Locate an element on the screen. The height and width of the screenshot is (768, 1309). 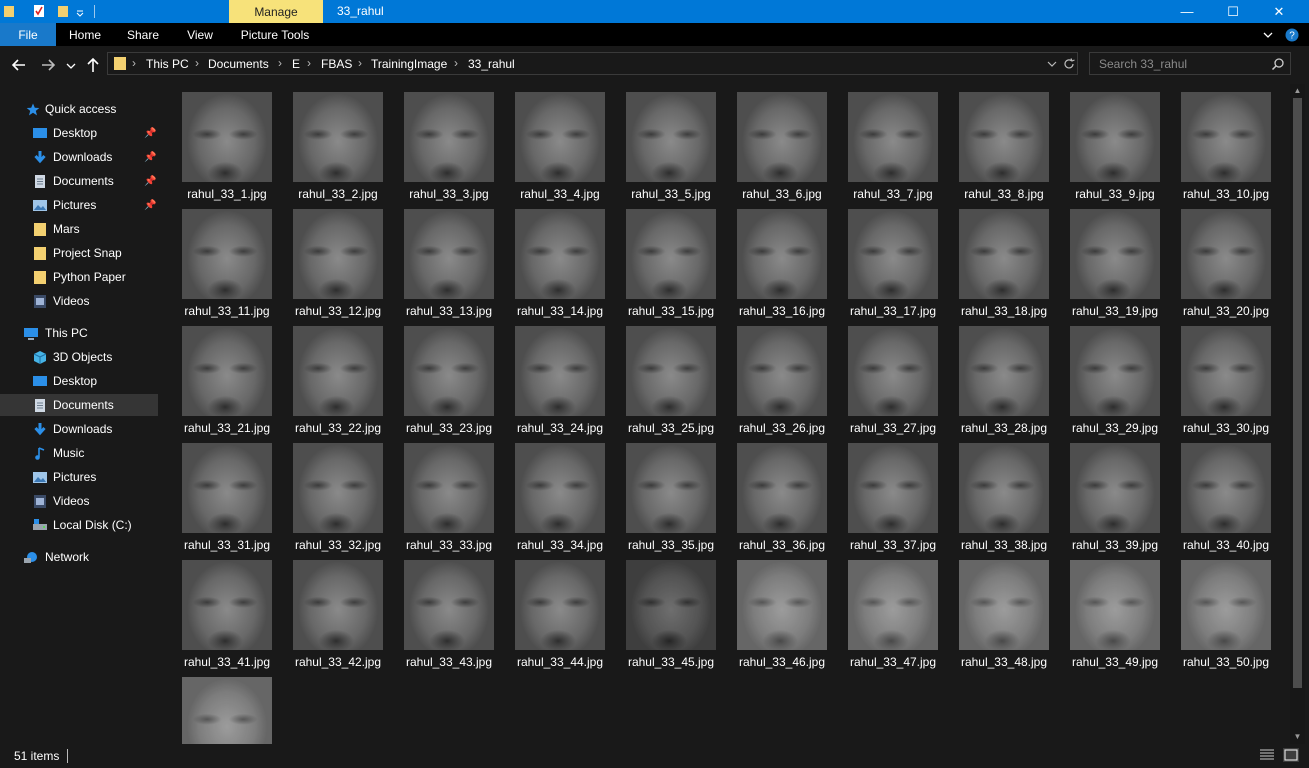
nav-item-documents-selected: Documents is located at coordinates (79, 405).